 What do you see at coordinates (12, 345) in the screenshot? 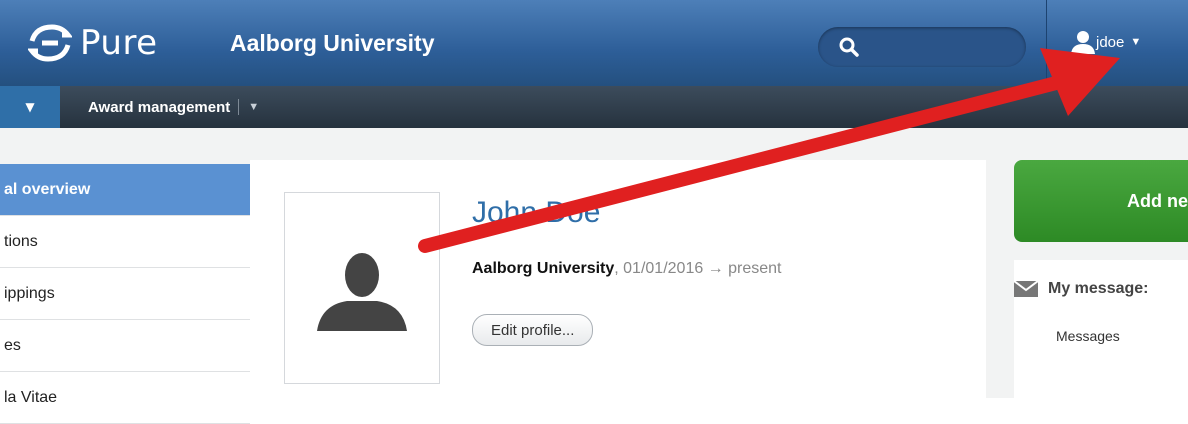
I see `sidebar-item-label: es` at bounding box center [12, 345].